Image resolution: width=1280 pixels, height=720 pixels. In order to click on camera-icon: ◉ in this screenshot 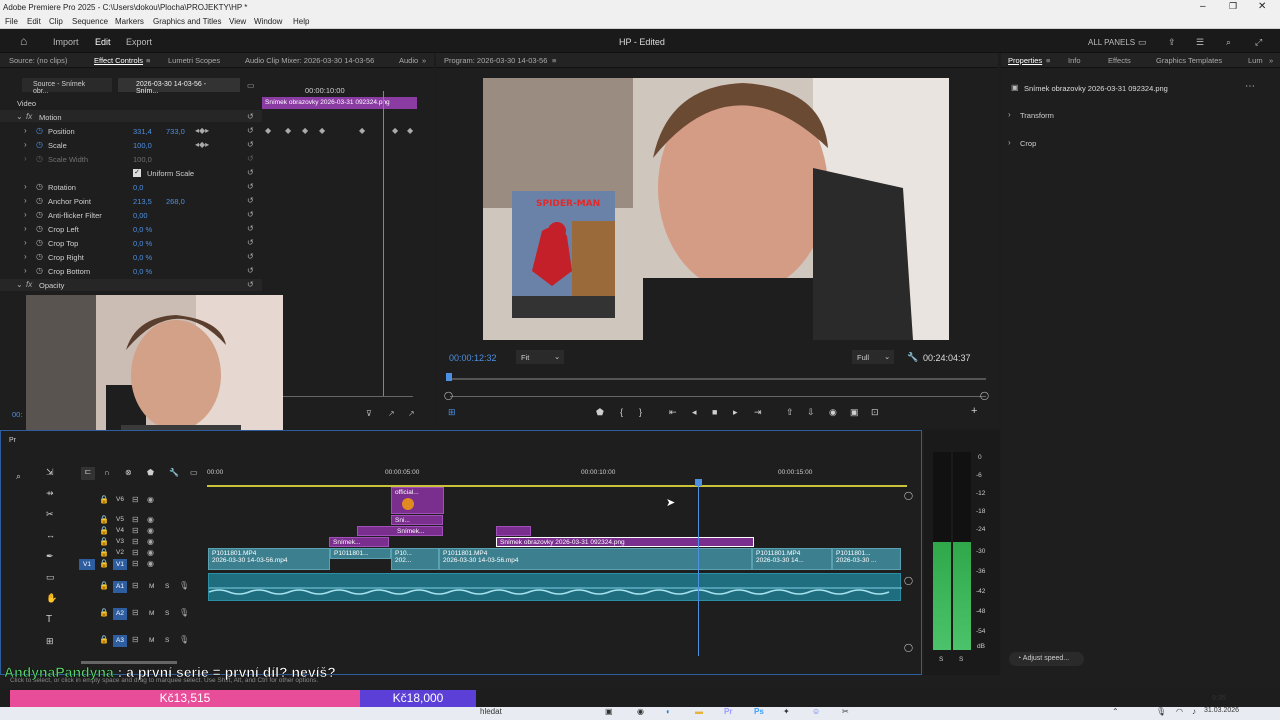, I will do `click(833, 412)`.